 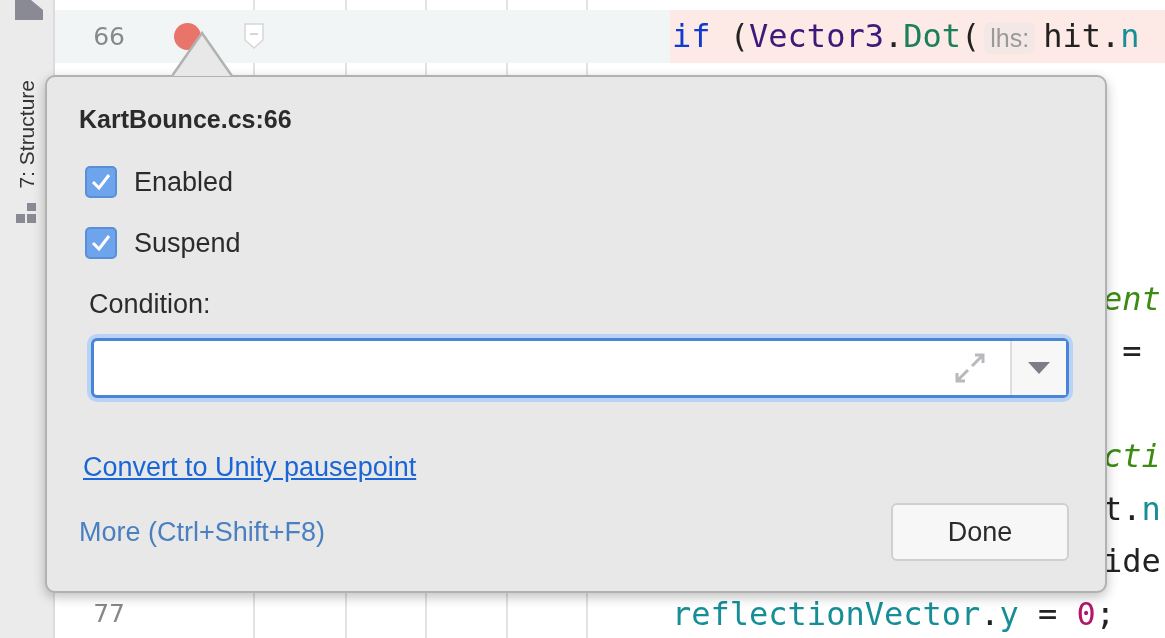 I want to click on file-icon, so click(x=28, y=10).